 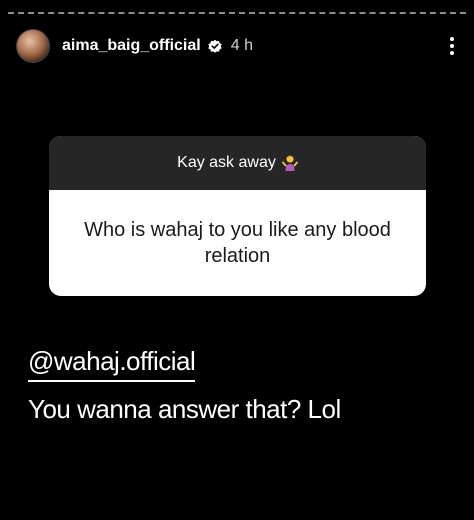 I want to click on username: aima_baig_official, so click(x=131, y=46).